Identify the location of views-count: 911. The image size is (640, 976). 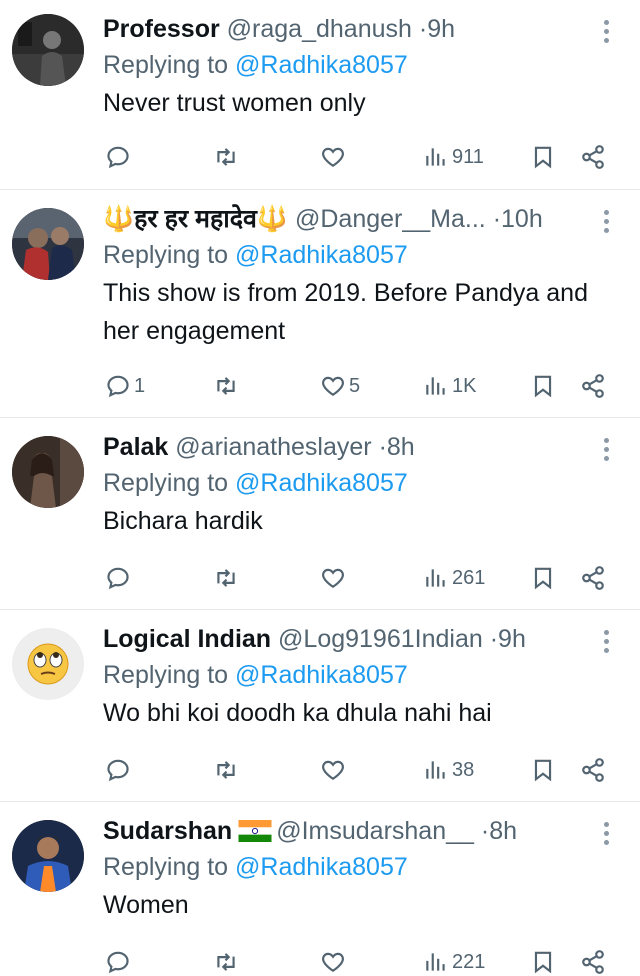
(468, 156).